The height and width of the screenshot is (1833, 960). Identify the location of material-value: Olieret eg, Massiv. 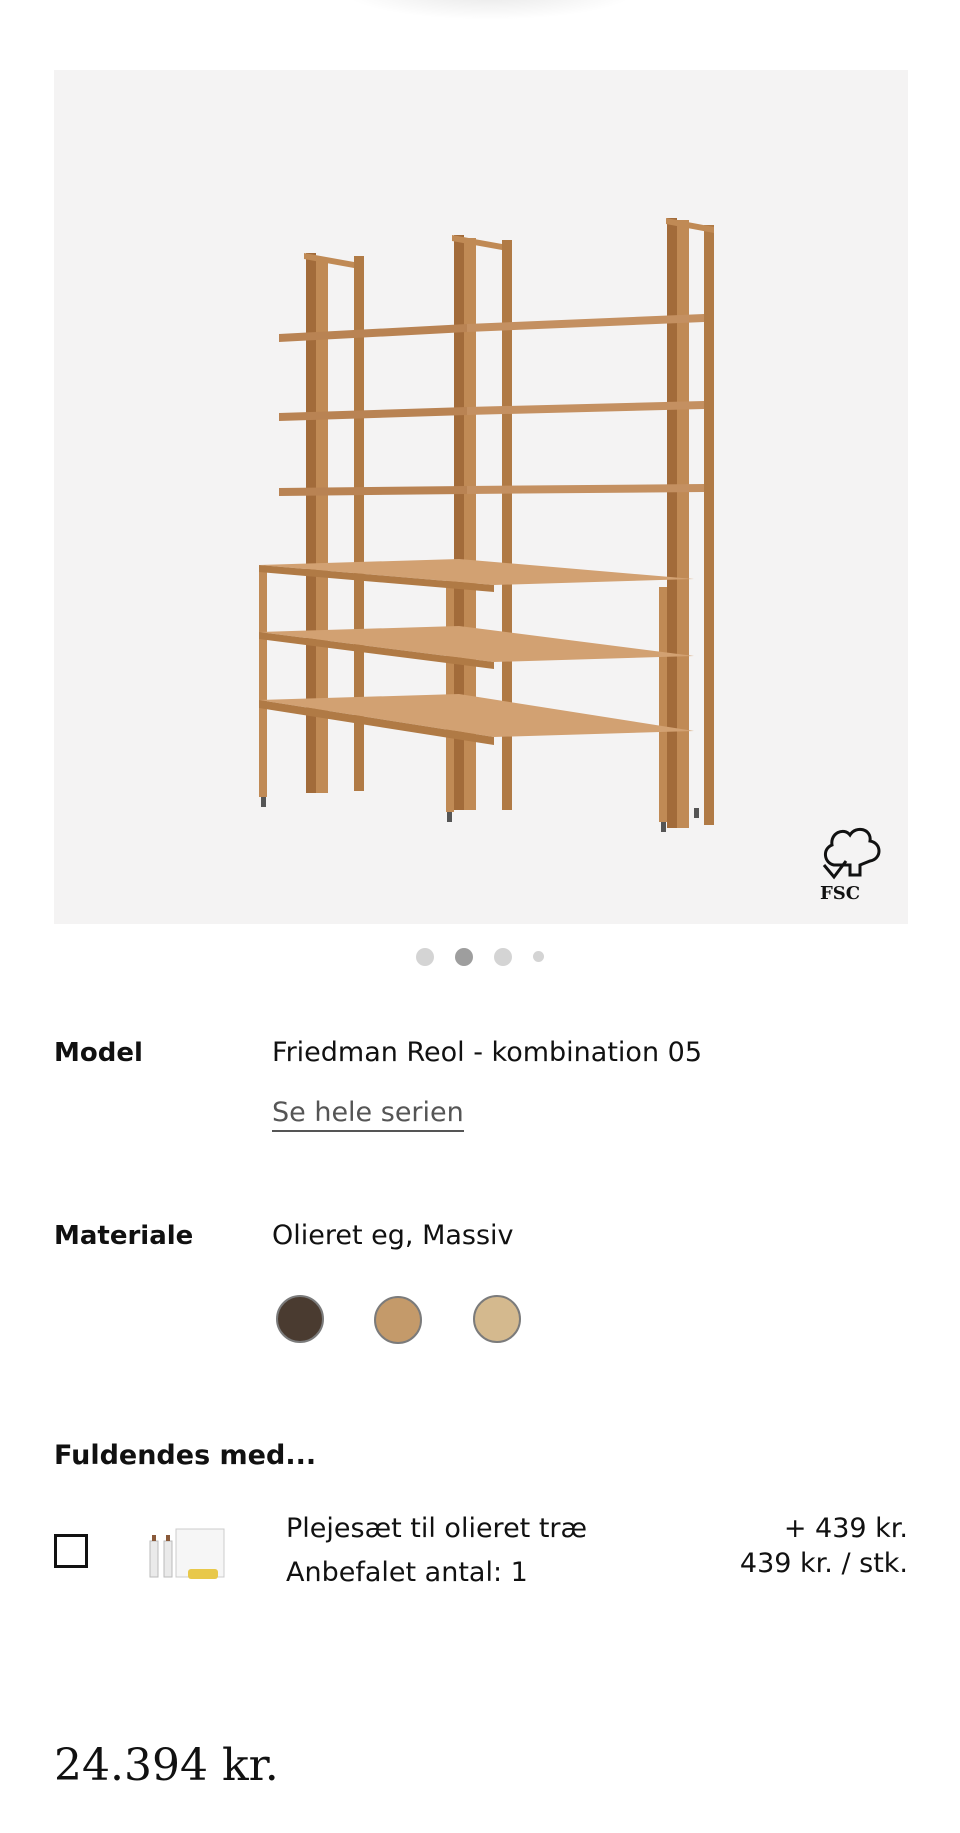
(393, 1235).